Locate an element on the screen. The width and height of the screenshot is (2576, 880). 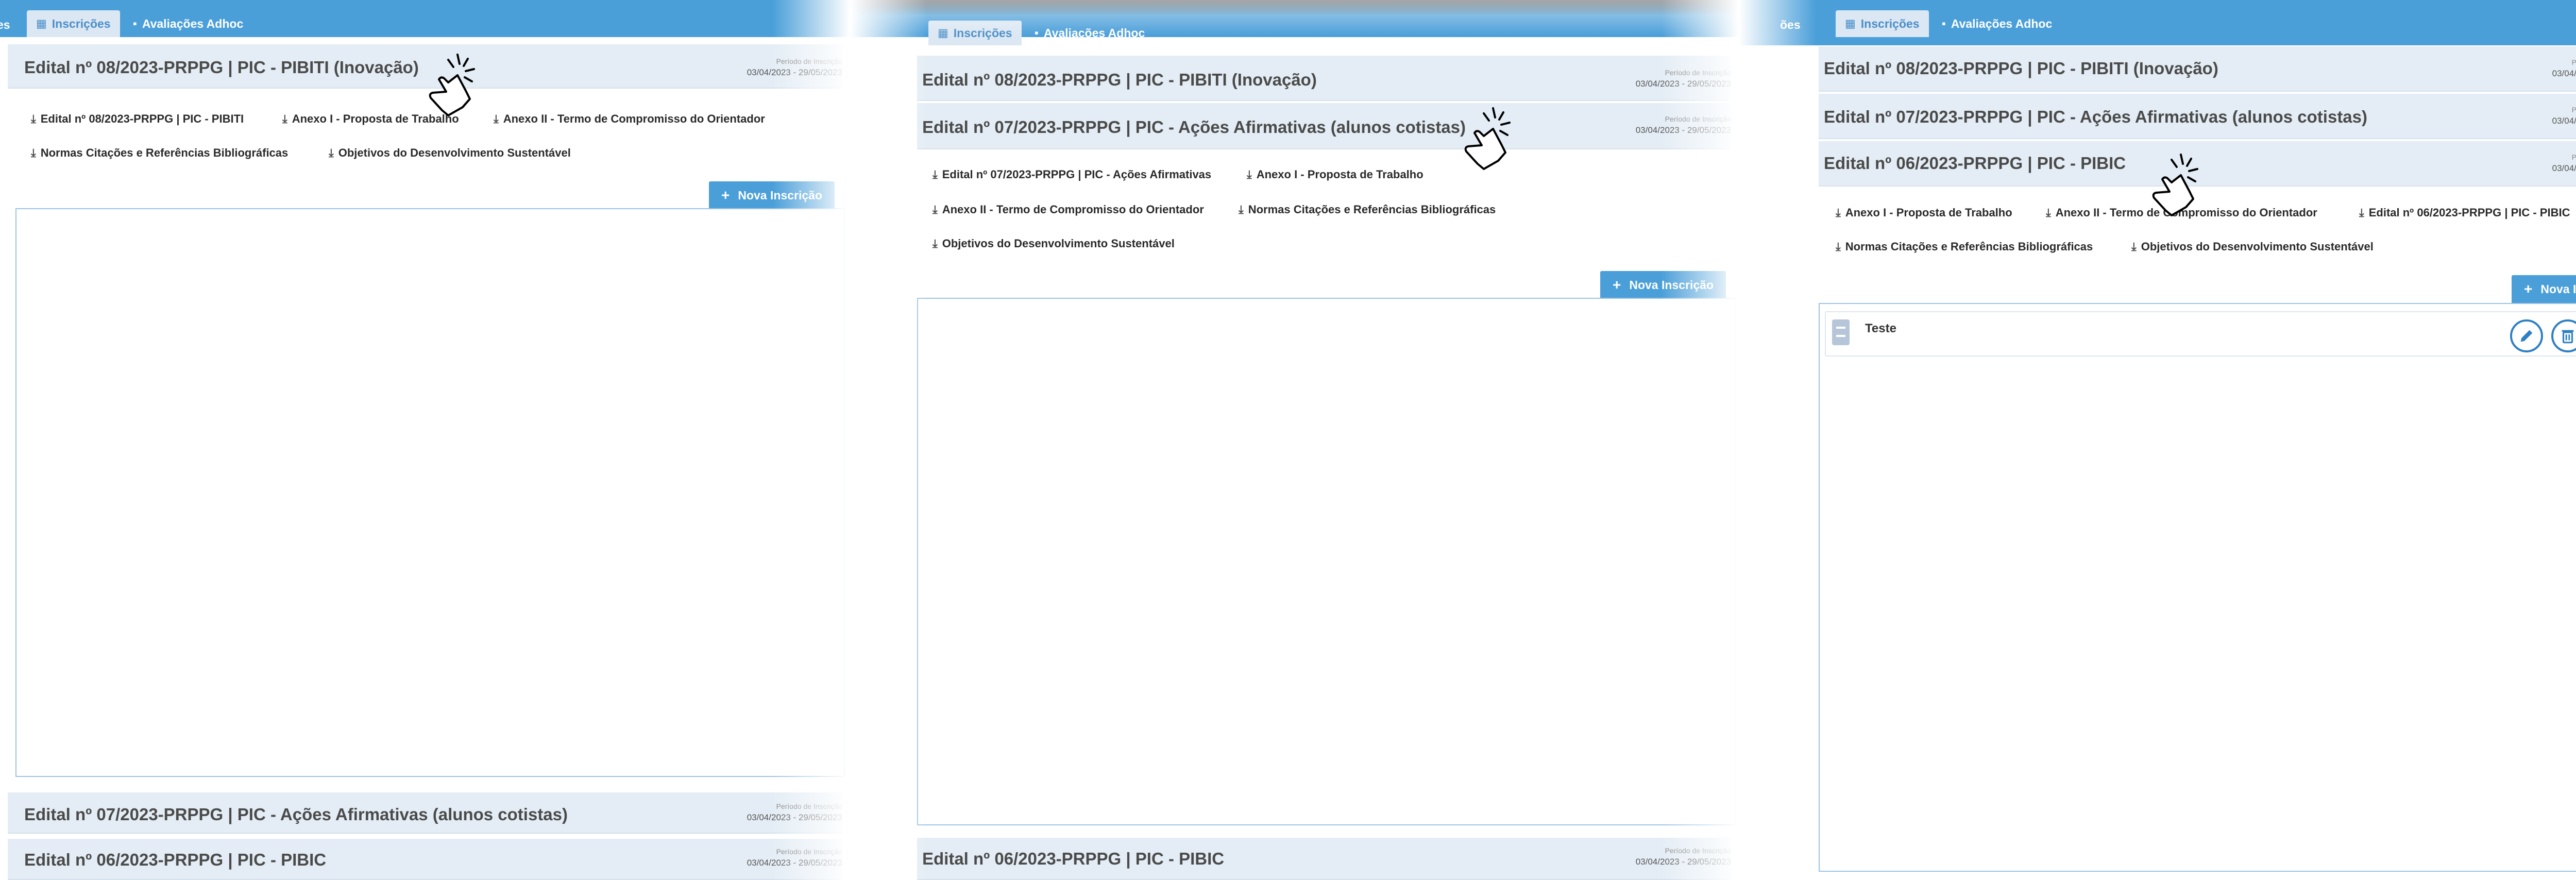
tab-cut-label: ões is located at coordinates (1790, 25).